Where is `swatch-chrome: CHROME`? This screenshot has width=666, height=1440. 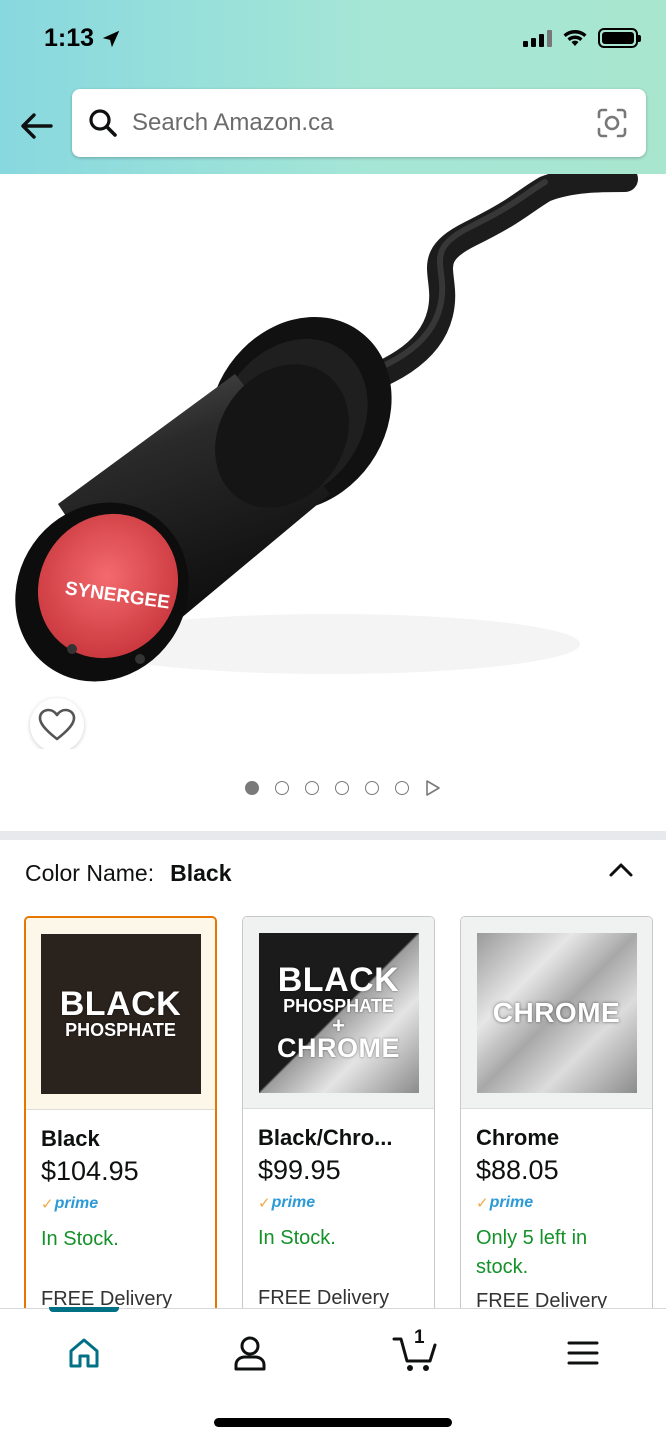
swatch-chrome: CHROME is located at coordinates (556, 1012).